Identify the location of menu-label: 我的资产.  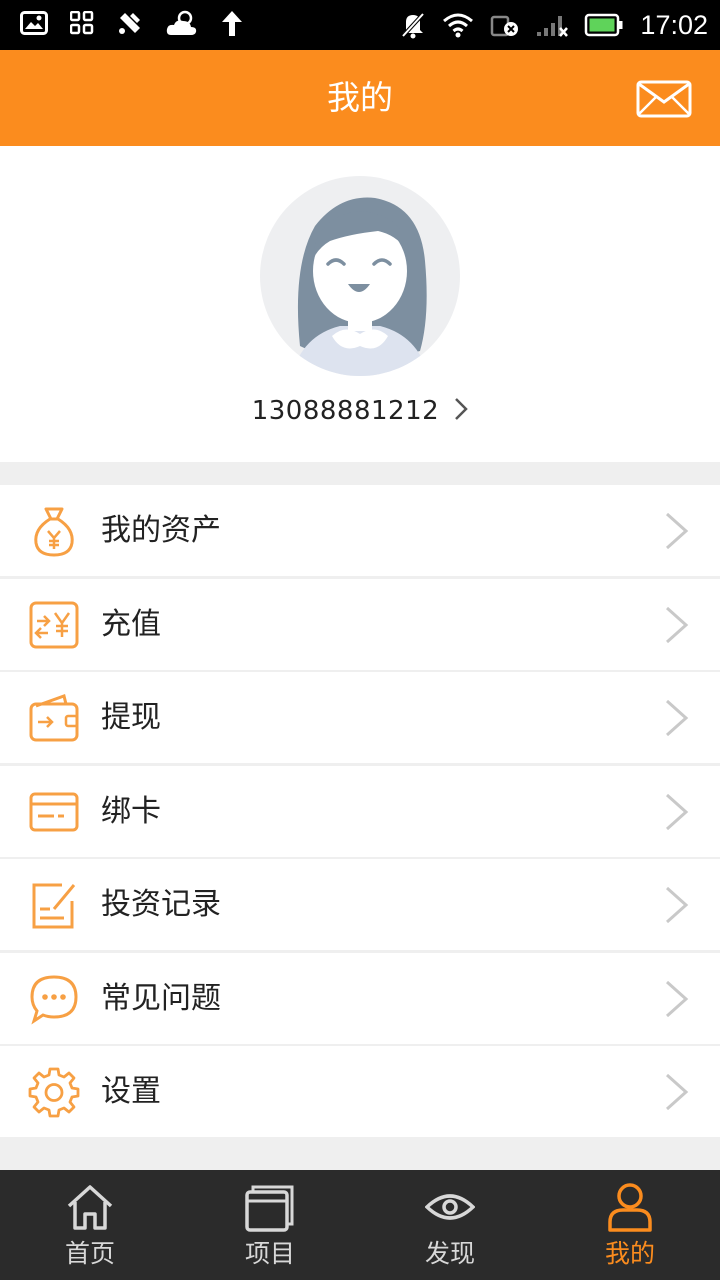
(161, 530).